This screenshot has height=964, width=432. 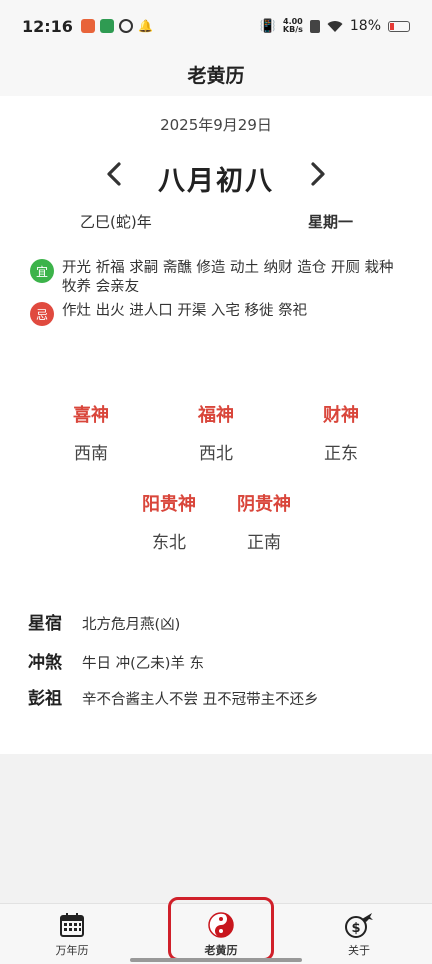 What do you see at coordinates (216, 432) in the screenshot?
I see `god-fushen: 福神 西北` at bounding box center [216, 432].